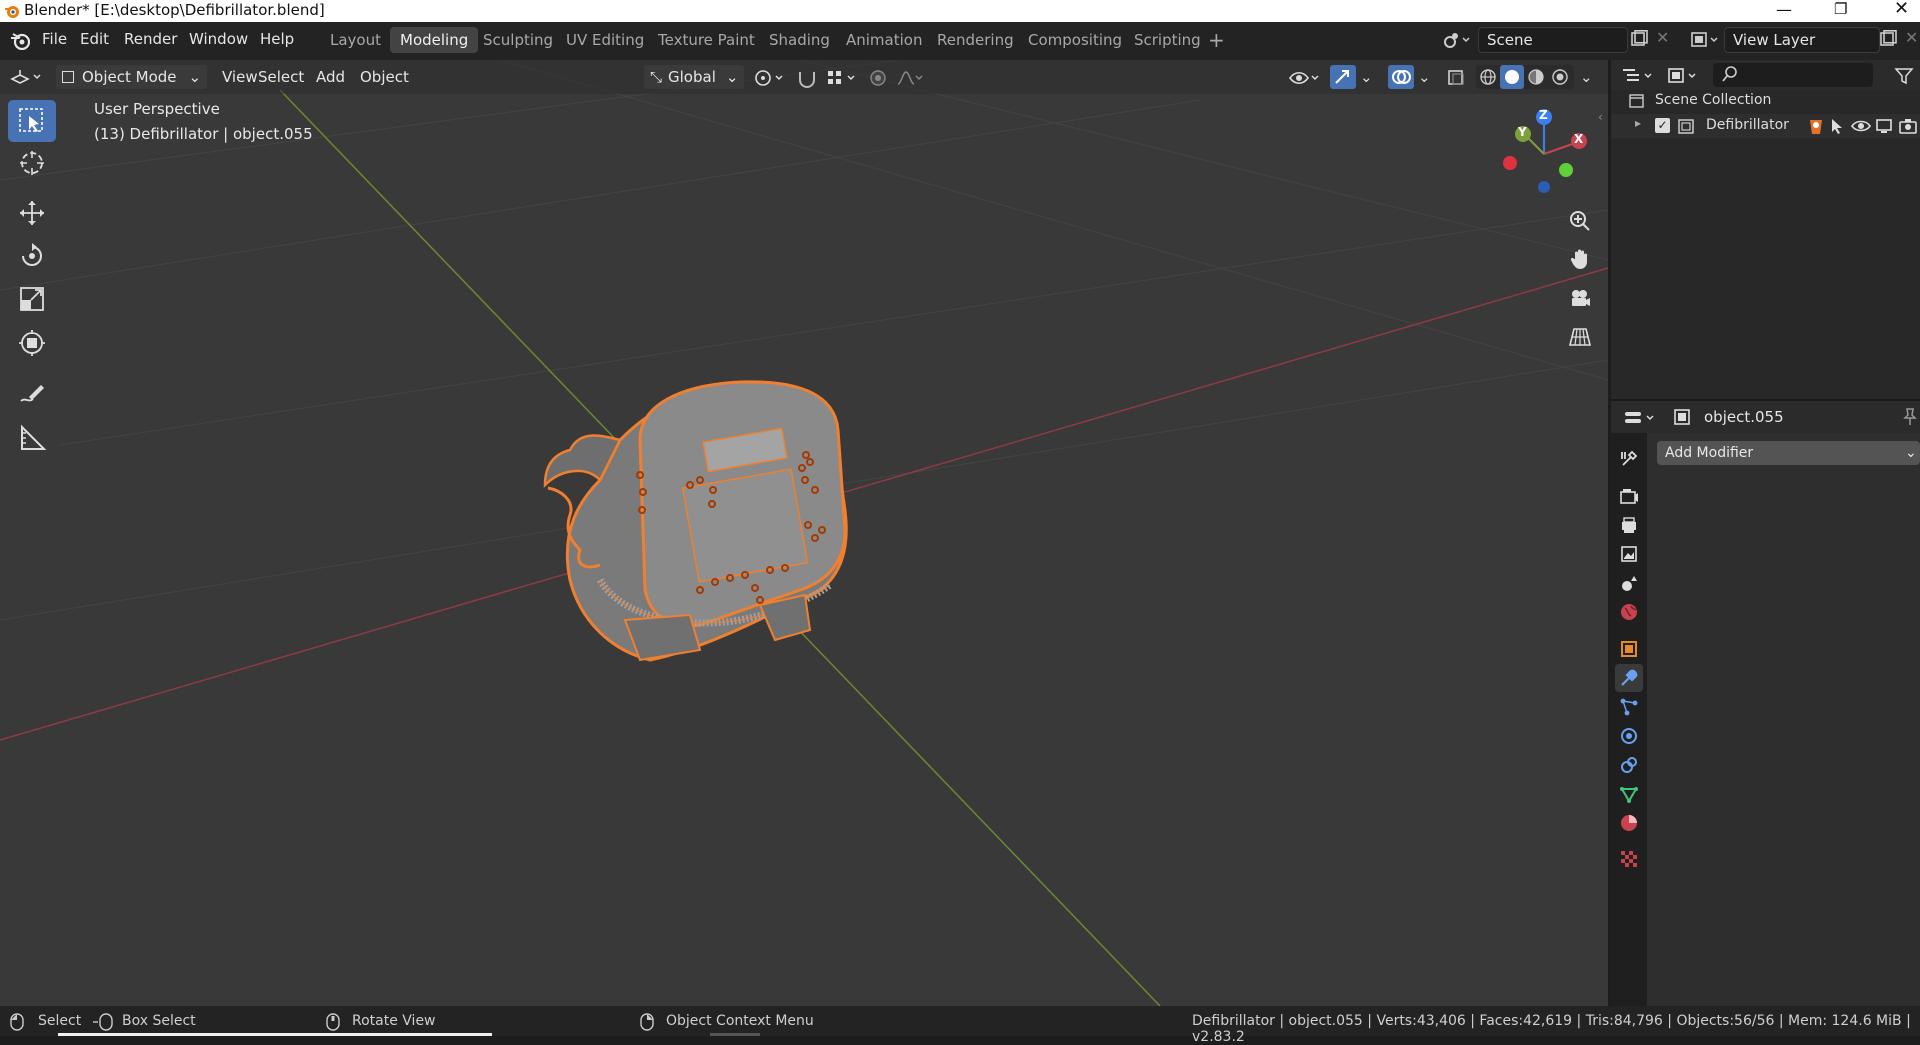 This screenshot has height=1045, width=1920. What do you see at coordinates (1488, 77) in the screenshot?
I see `wireframe-shading-icon` at bounding box center [1488, 77].